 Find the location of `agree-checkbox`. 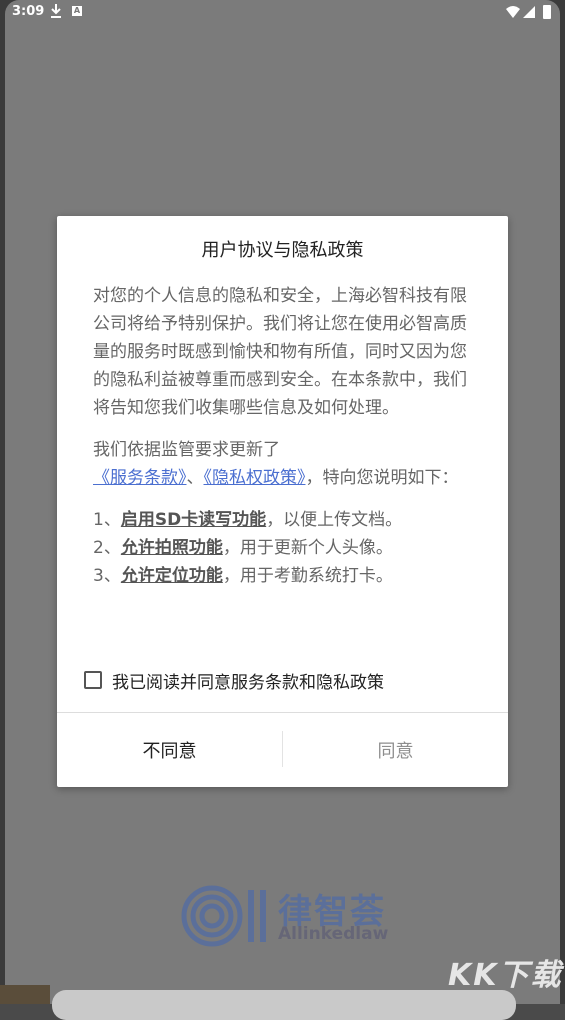

agree-checkbox is located at coordinates (93, 680).